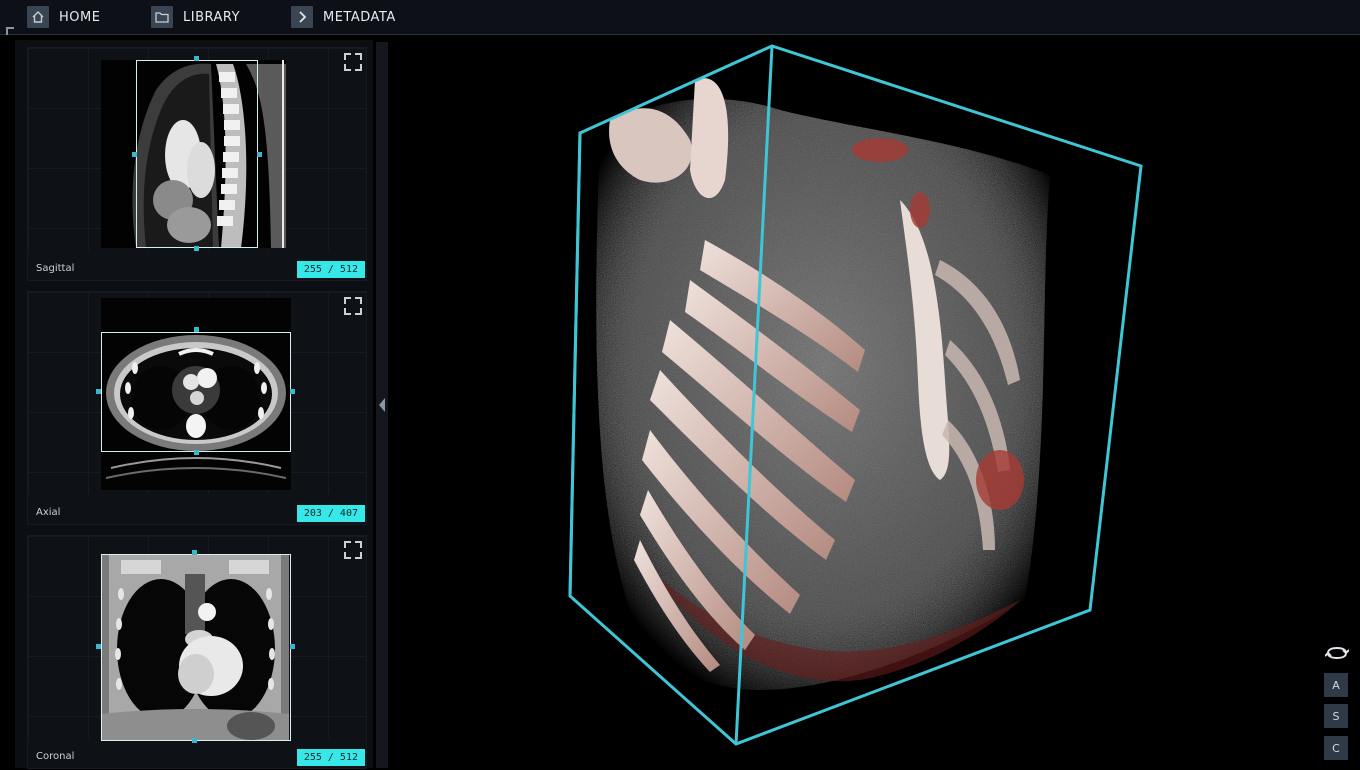 This screenshot has height=770, width=1360. I want to click on coronal-view: Coronal 255 / 512, so click(197, 652).